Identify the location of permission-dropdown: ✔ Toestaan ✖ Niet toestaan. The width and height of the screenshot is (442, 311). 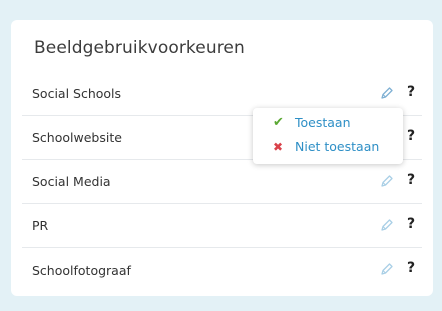
(328, 136).